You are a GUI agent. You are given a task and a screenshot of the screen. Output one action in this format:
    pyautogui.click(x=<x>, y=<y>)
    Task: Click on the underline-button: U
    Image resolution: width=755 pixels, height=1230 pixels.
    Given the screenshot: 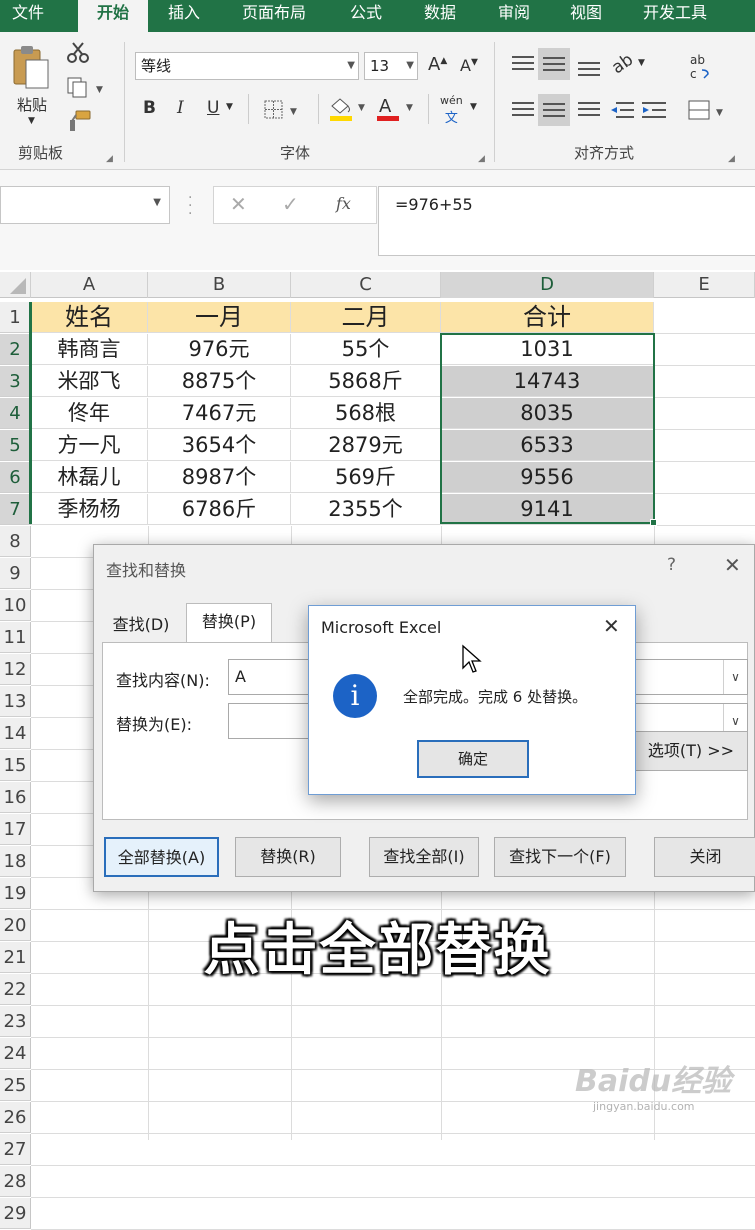 What is the action you would take?
    pyautogui.click(x=213, y=108)
    